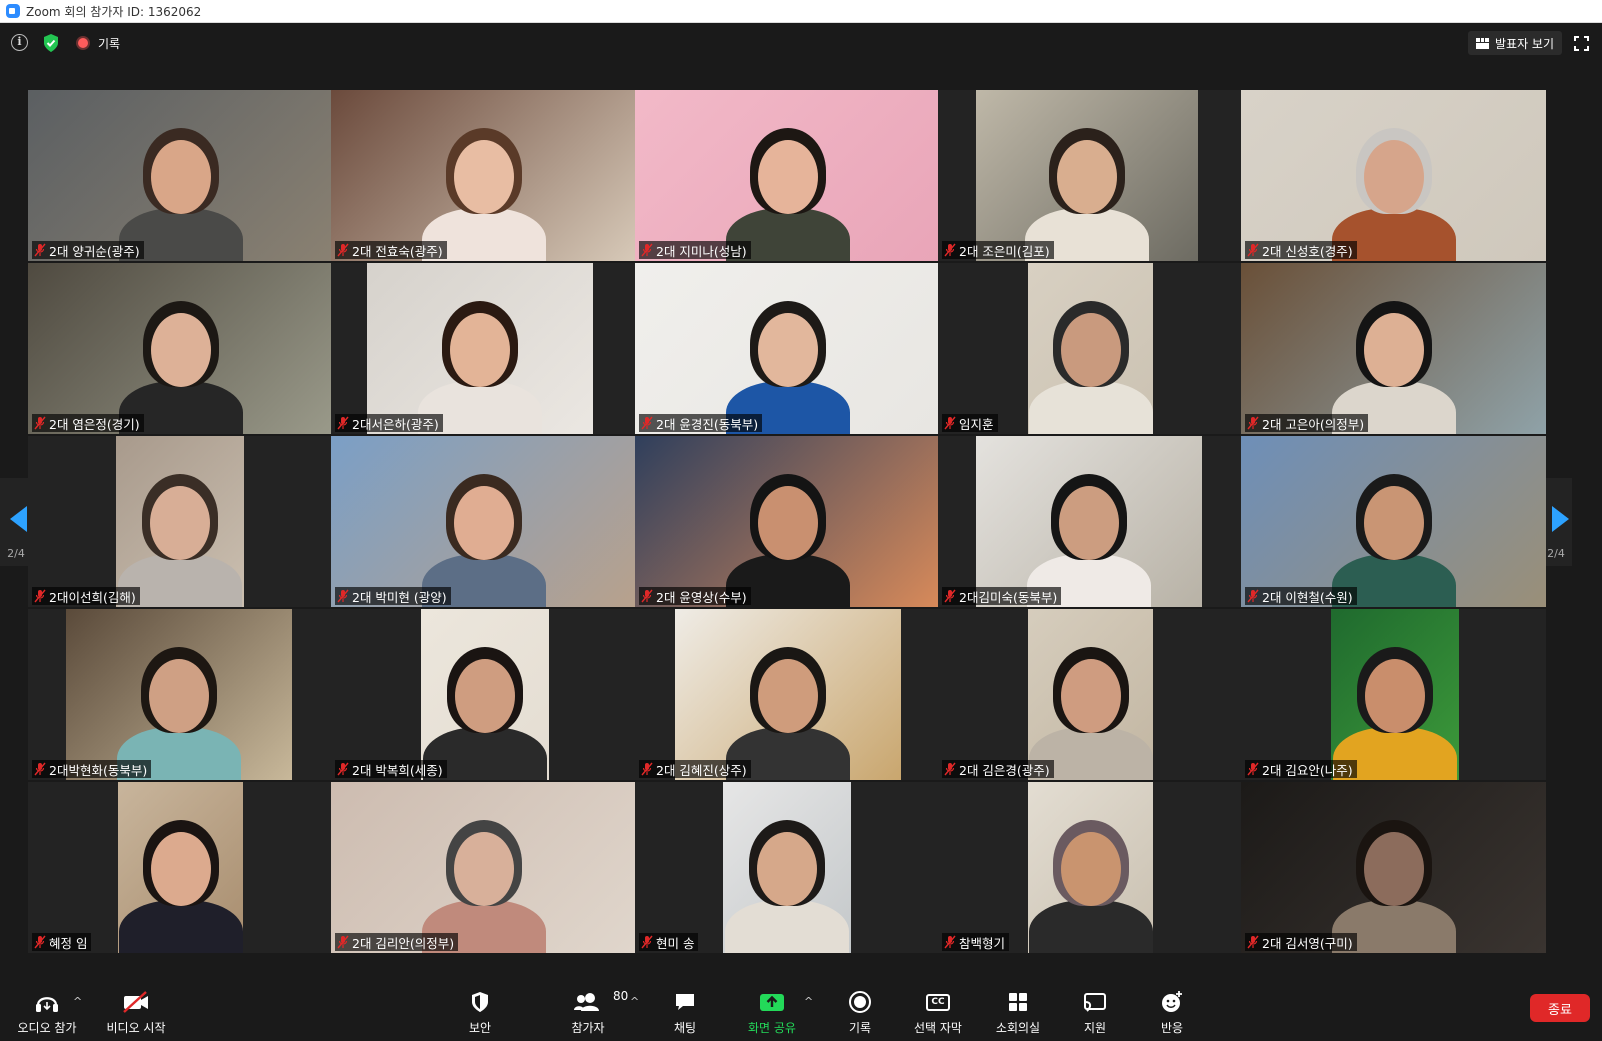  Describe the element at coordinates (180, 521) in the screenshot. I see `participant-tile: 2대이선희(김해)` at that location.